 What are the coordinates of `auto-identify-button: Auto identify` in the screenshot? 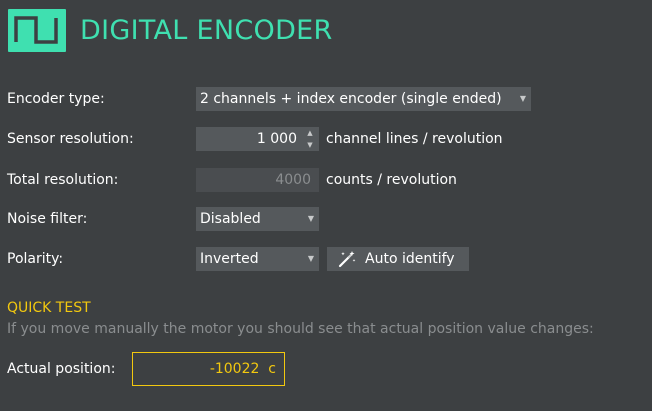 It's located at (398, 259).